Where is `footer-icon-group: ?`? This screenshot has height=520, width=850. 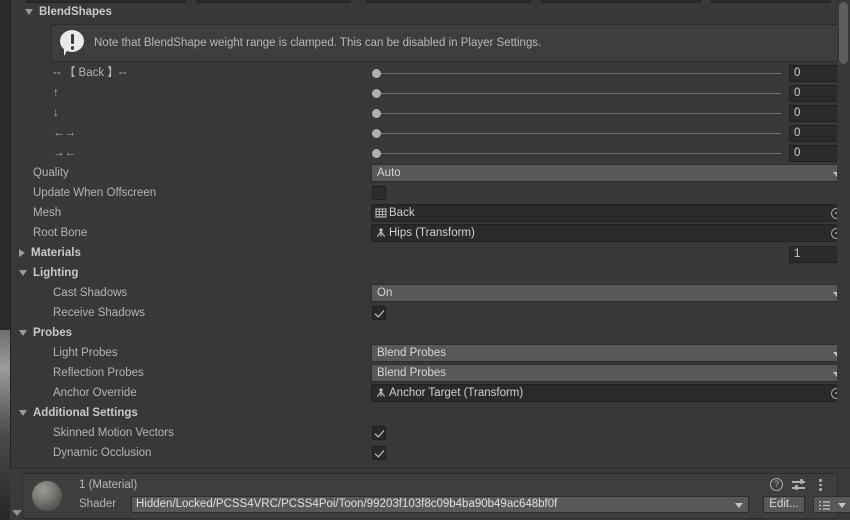 footer-icon-group: ? is located at coordinates (798, 484).